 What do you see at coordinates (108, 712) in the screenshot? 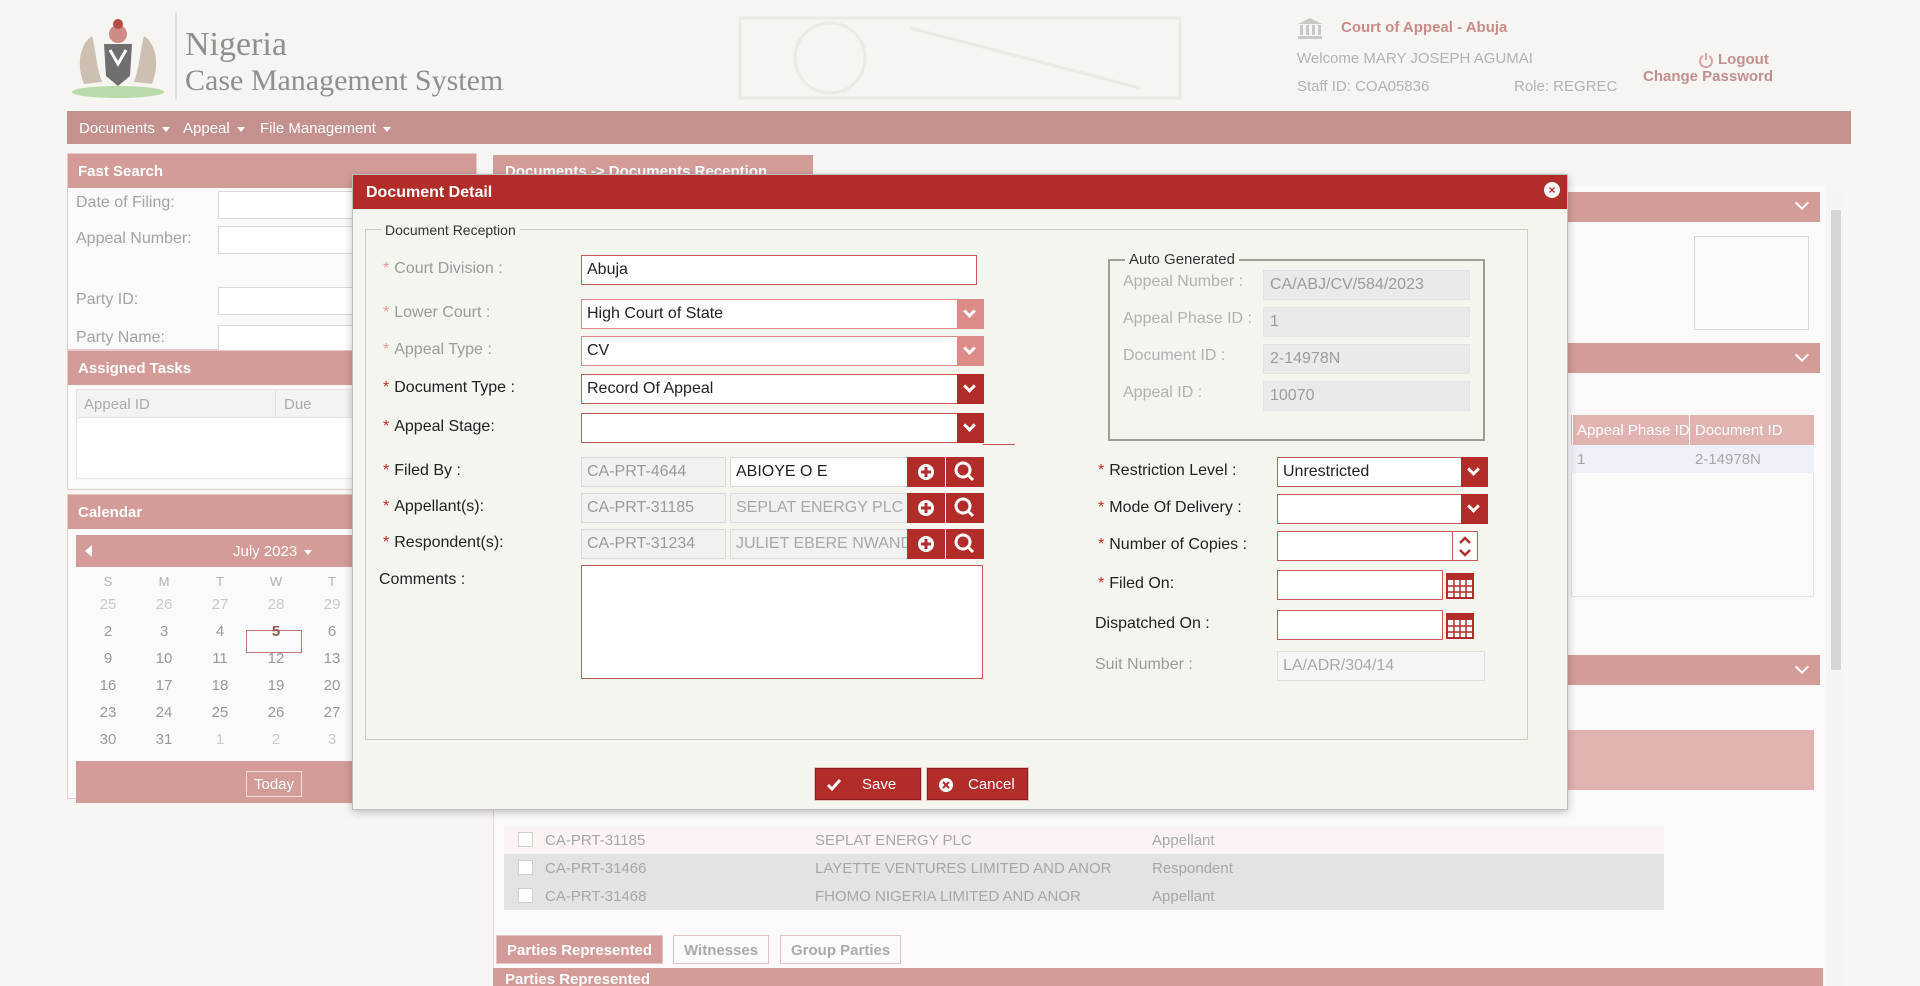
I see `calendar-day: 23` at bounding box center [108, 712].